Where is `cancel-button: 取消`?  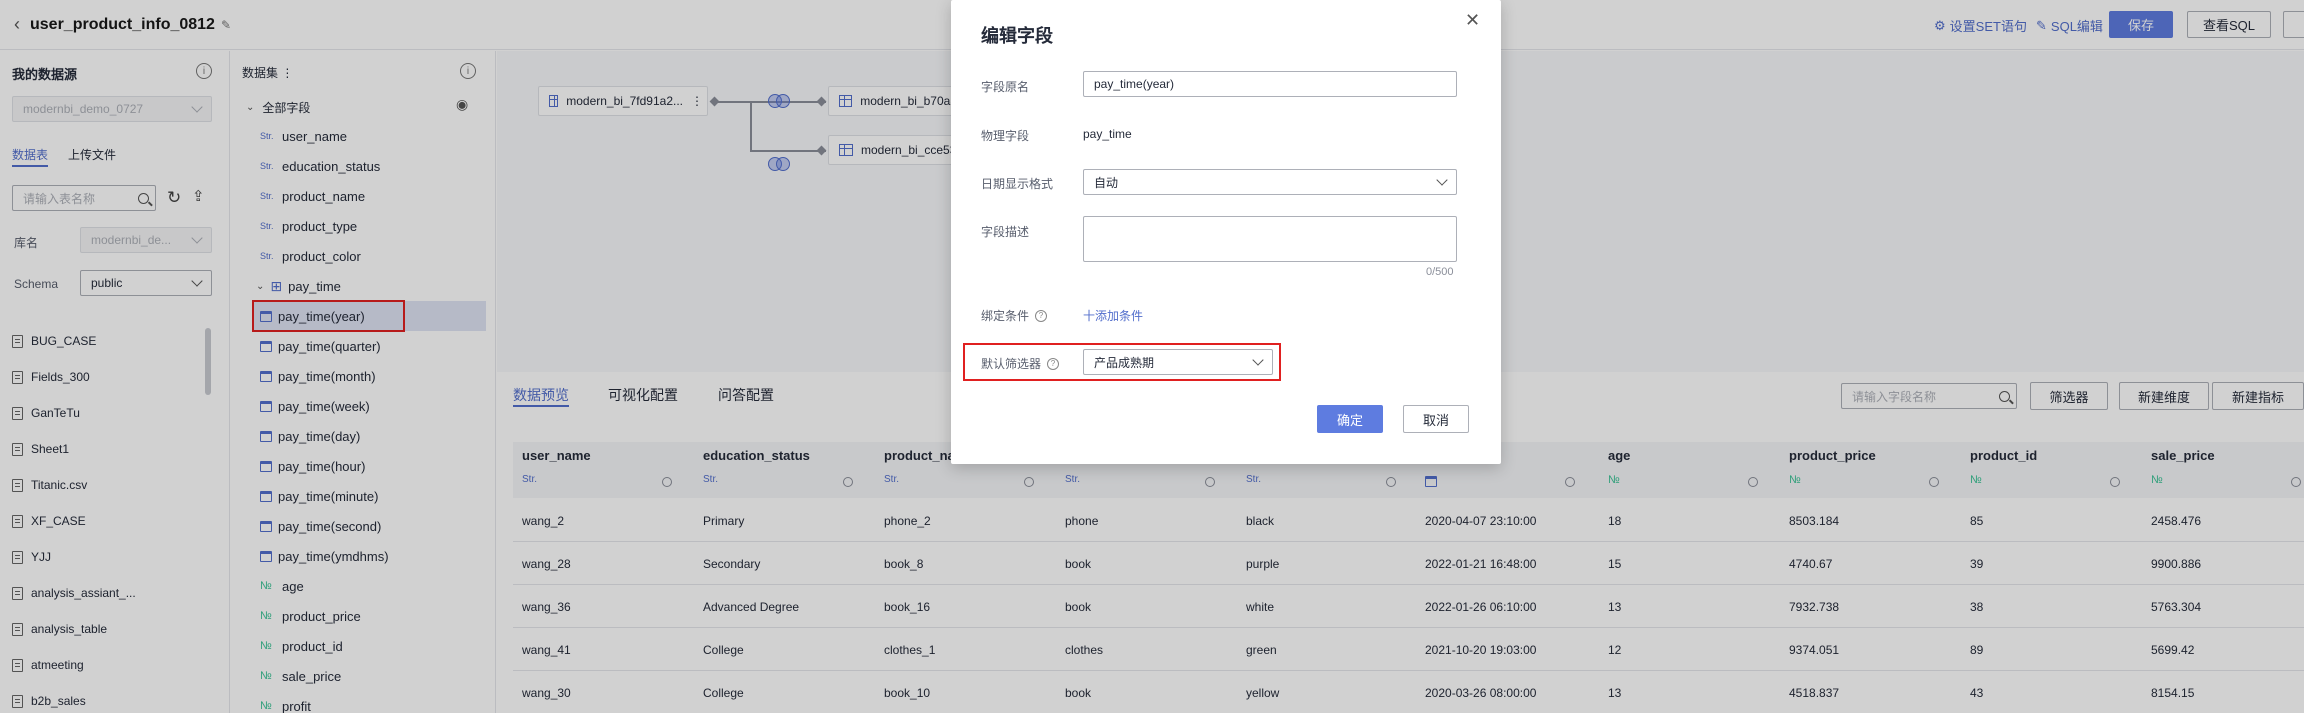
cancel-button: 取消 is located at coordinates (1436, 419).